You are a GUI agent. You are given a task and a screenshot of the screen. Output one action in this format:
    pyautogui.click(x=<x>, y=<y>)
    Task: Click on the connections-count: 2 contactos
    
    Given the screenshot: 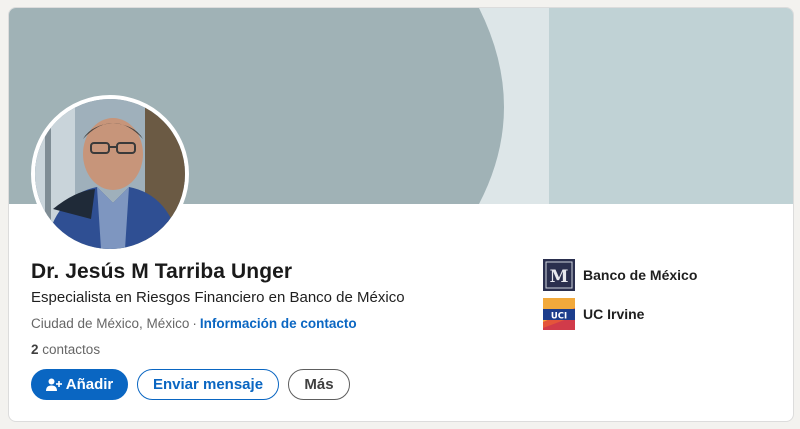 What is the action you would take?
    pyautogui.click(x=65, y=349)
    